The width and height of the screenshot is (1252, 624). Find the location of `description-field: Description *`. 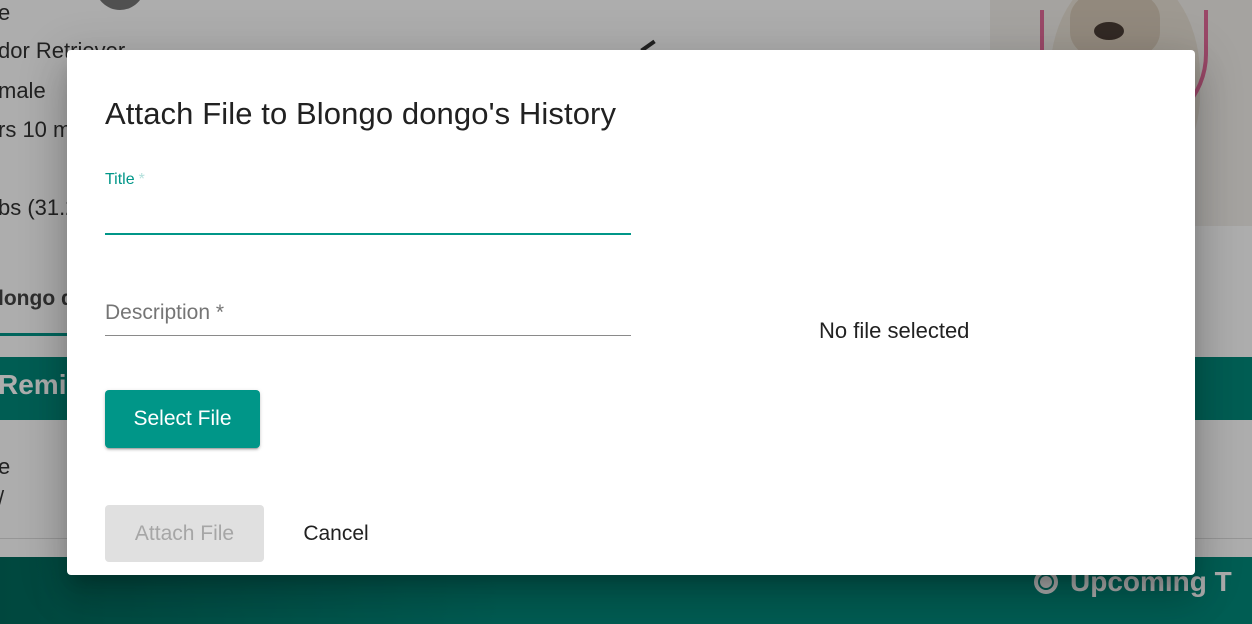

description-field: Description * is located at coordinates (368, 317).